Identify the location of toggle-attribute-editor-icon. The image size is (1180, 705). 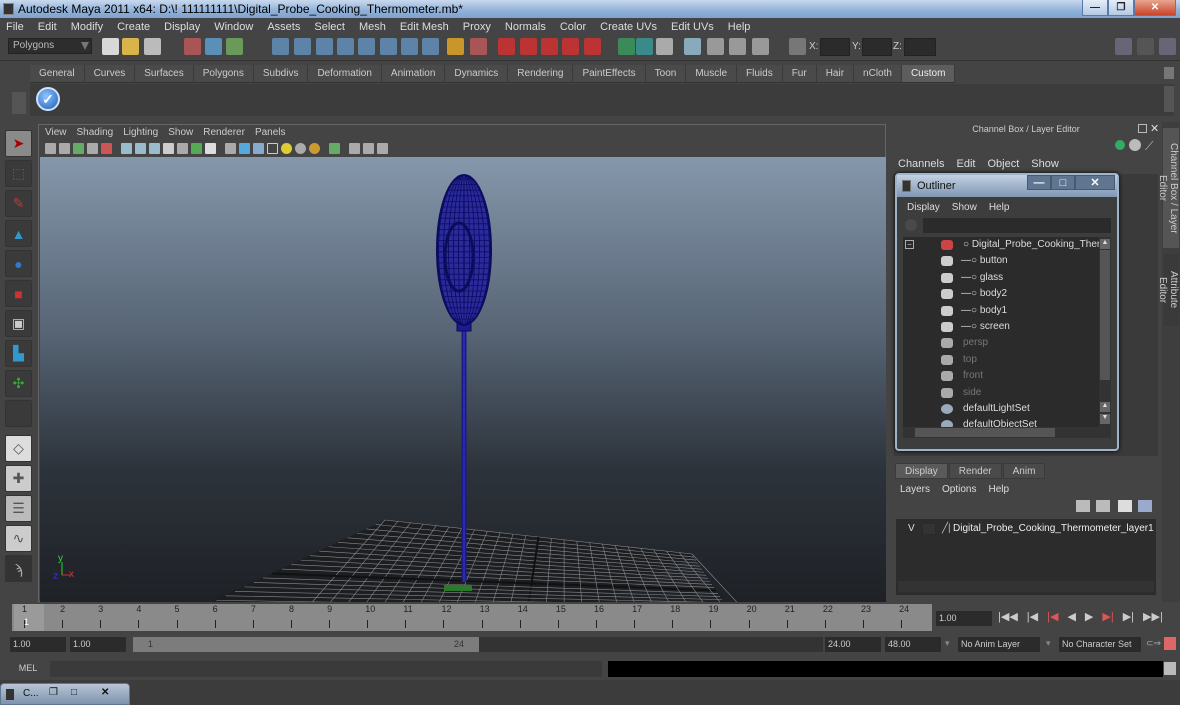
(1123, 46).